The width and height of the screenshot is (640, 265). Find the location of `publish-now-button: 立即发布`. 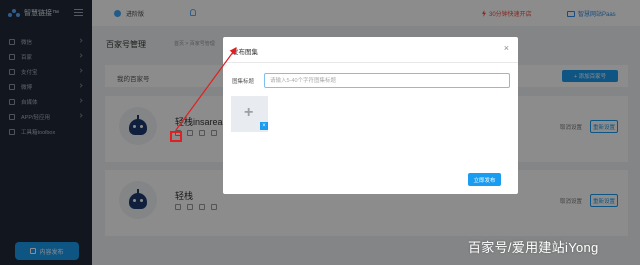

publish-now-button: 立即发布 is located at coordinates (484, 179).